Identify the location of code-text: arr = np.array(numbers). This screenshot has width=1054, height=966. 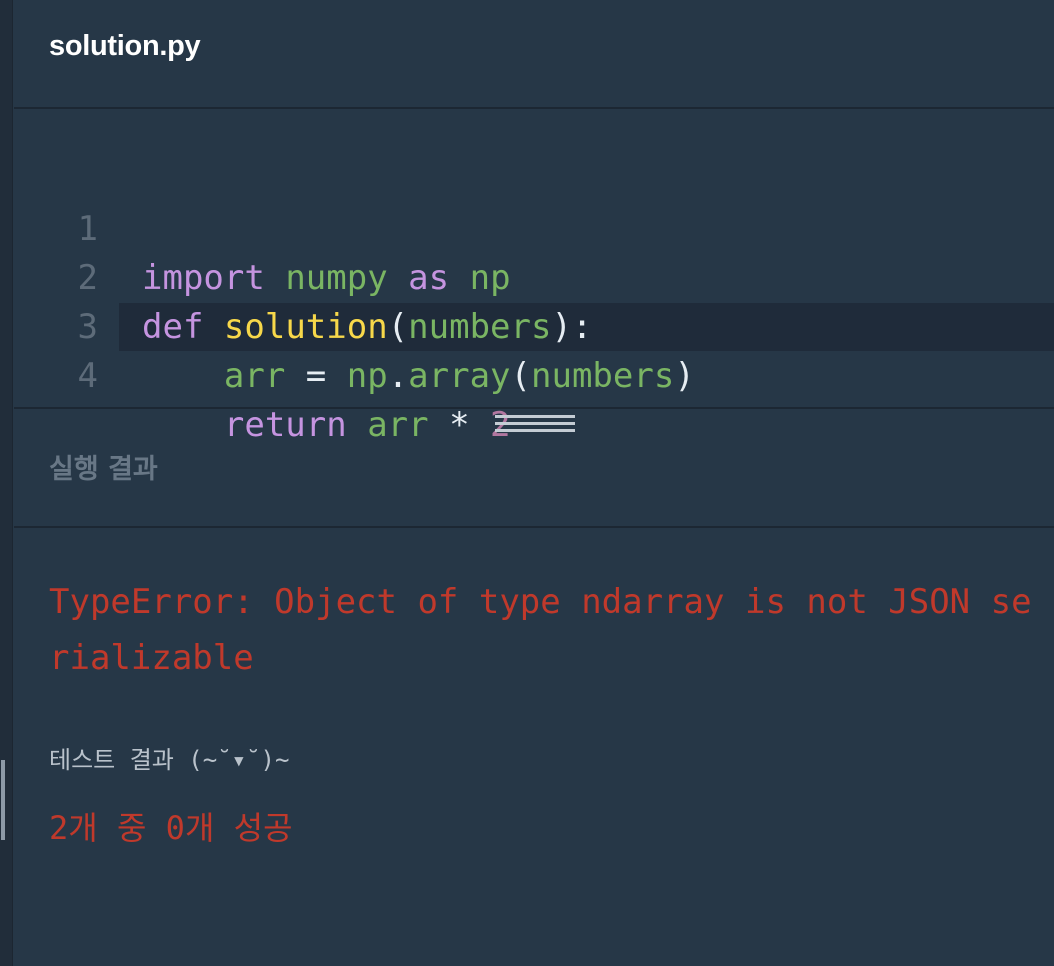
(418, 376).